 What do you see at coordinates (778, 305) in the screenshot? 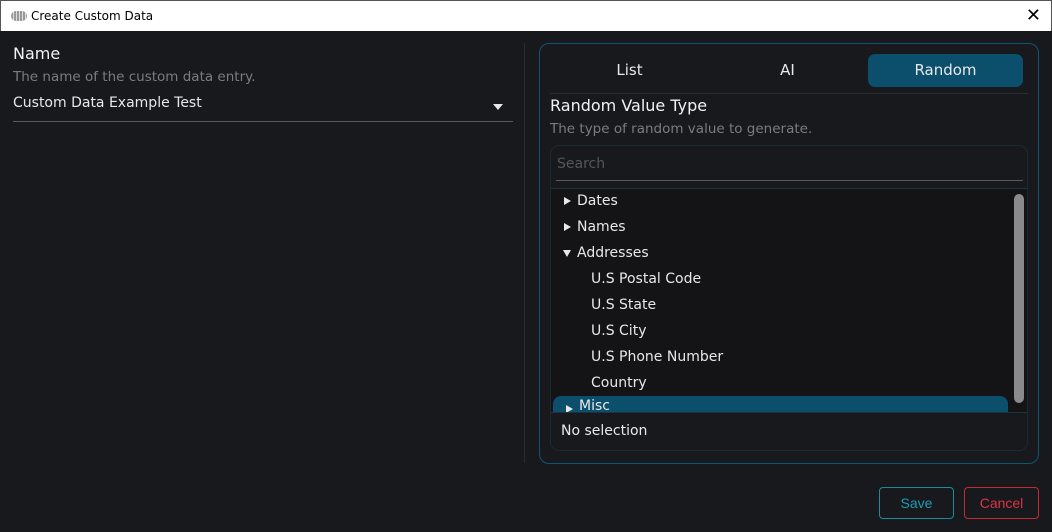
I see `tree-item-us-state: U.S State` at bounding box center [778, 305].